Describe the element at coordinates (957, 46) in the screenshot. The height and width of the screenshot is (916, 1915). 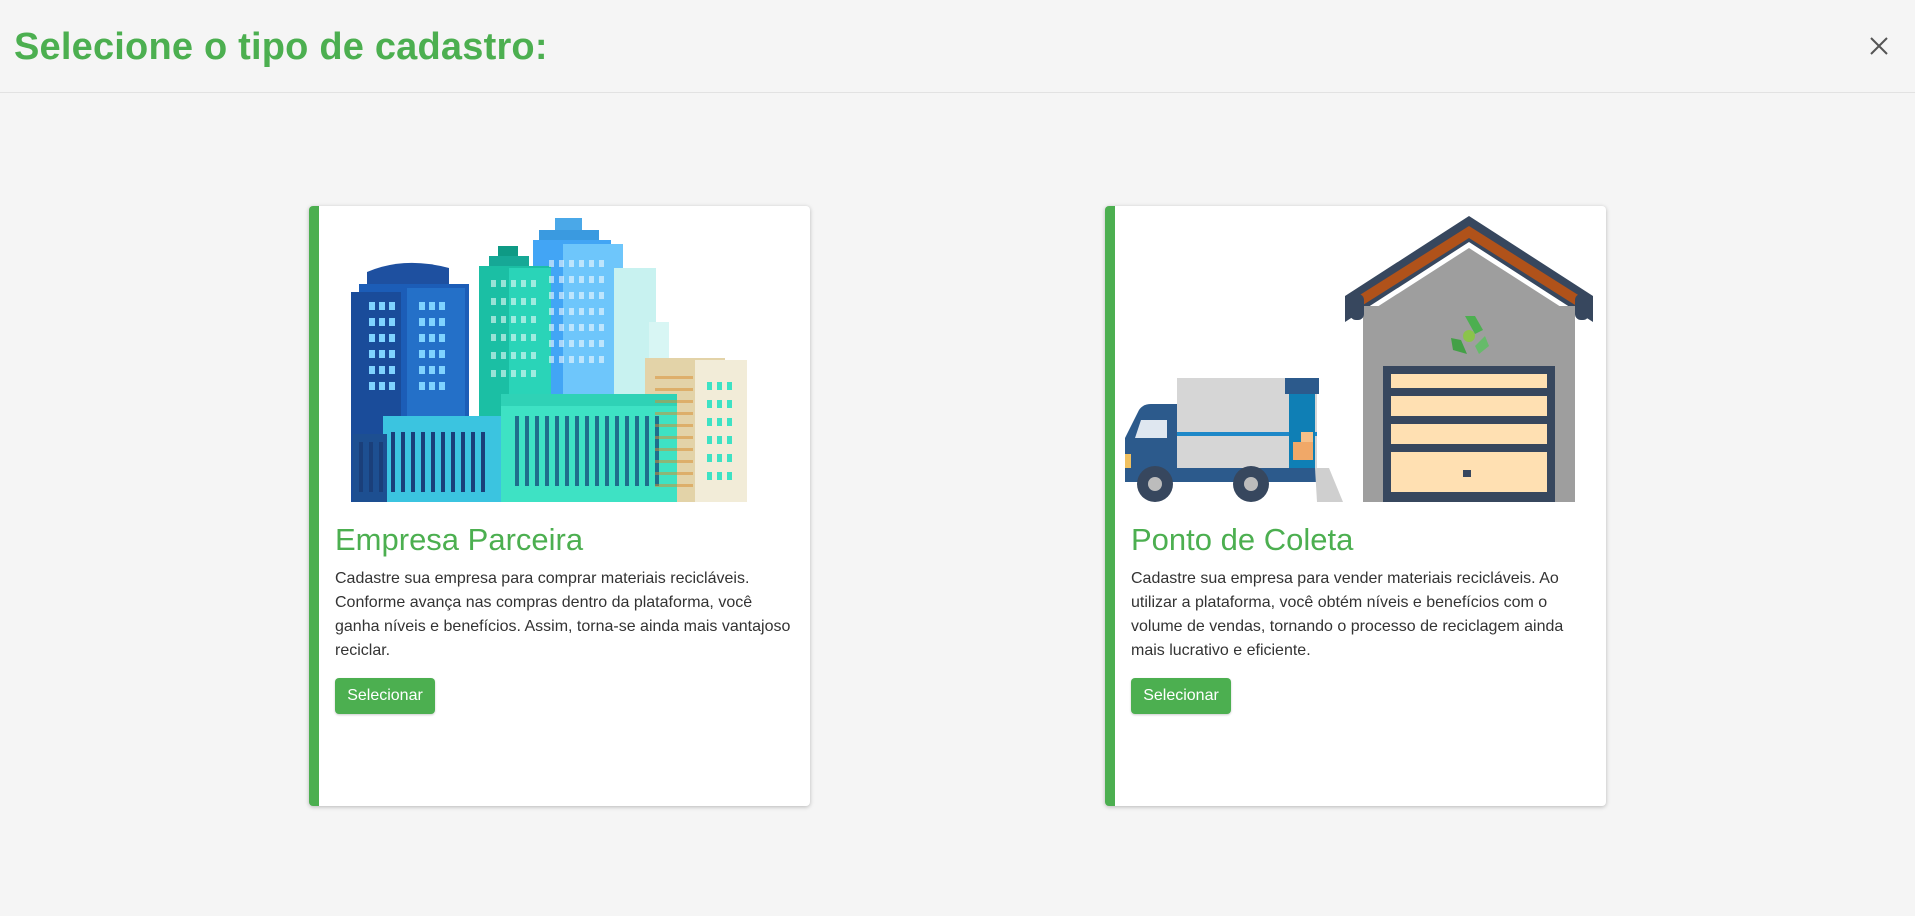
I see `modal-header: Selecione o tipo de cadastro:` at that location.